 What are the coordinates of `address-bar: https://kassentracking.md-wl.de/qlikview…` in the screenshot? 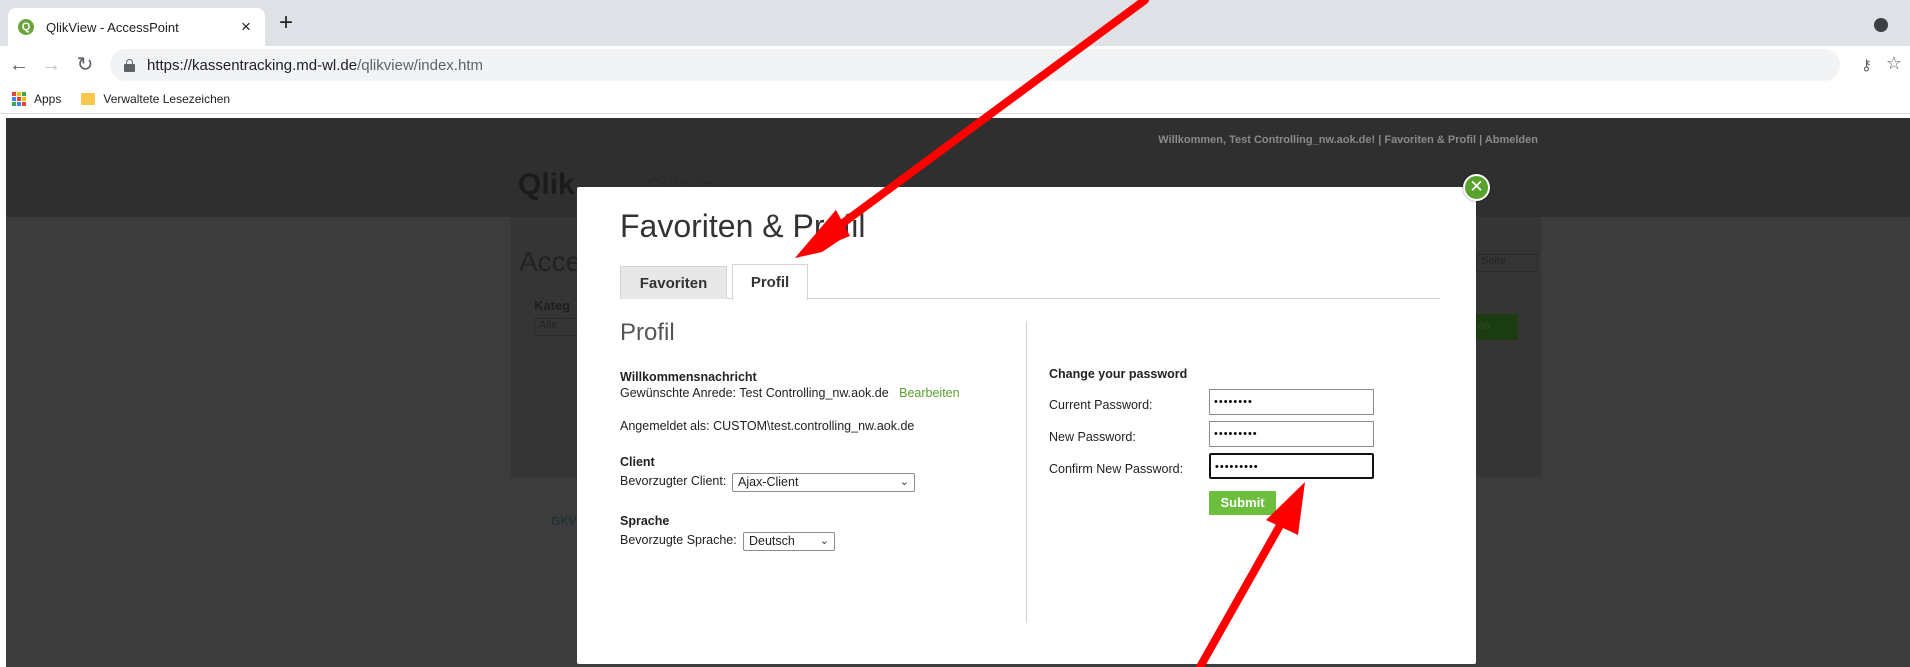 It's located at (975, 65).